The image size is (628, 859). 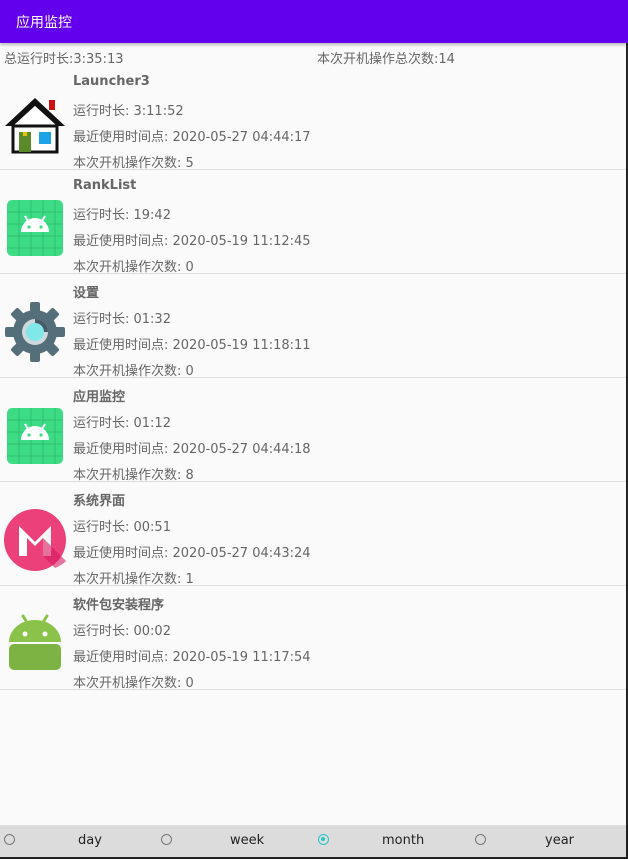 What do you see at coordinates (44, 23) in the screenshot?
I see `app-title: 应用监控` at bounding box center [44, 23].